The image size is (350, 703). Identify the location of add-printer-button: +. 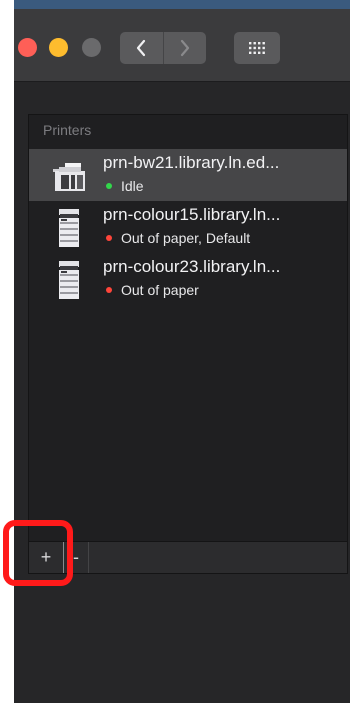
(46, 557).